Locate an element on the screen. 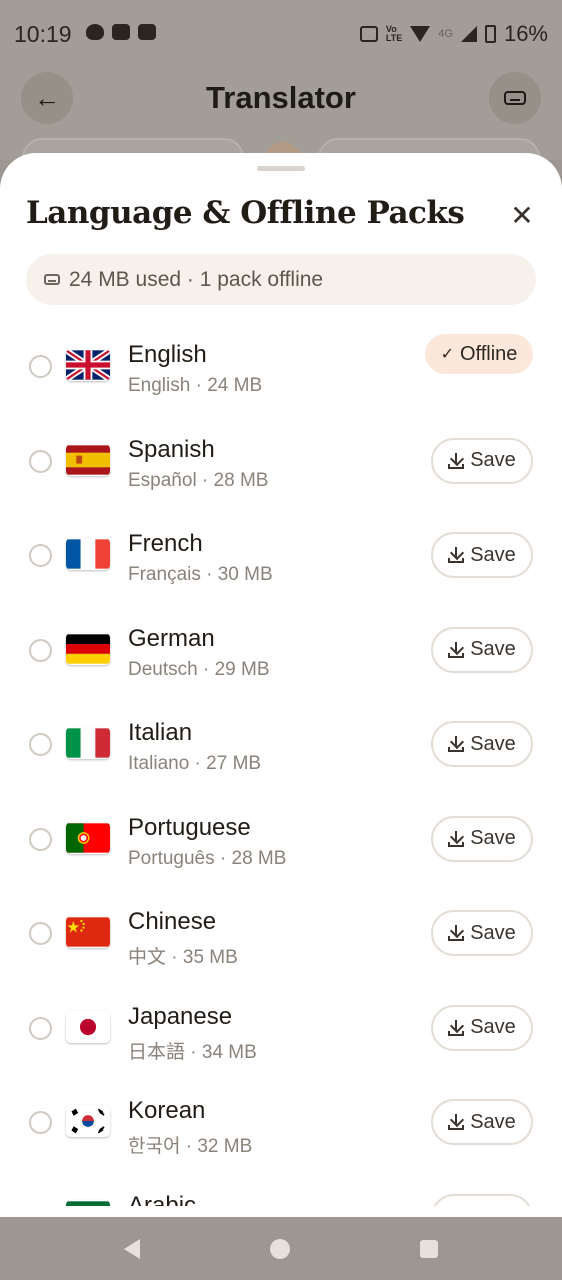  offline-status-button: ✓ Offline is located at coordinates (479, 354).